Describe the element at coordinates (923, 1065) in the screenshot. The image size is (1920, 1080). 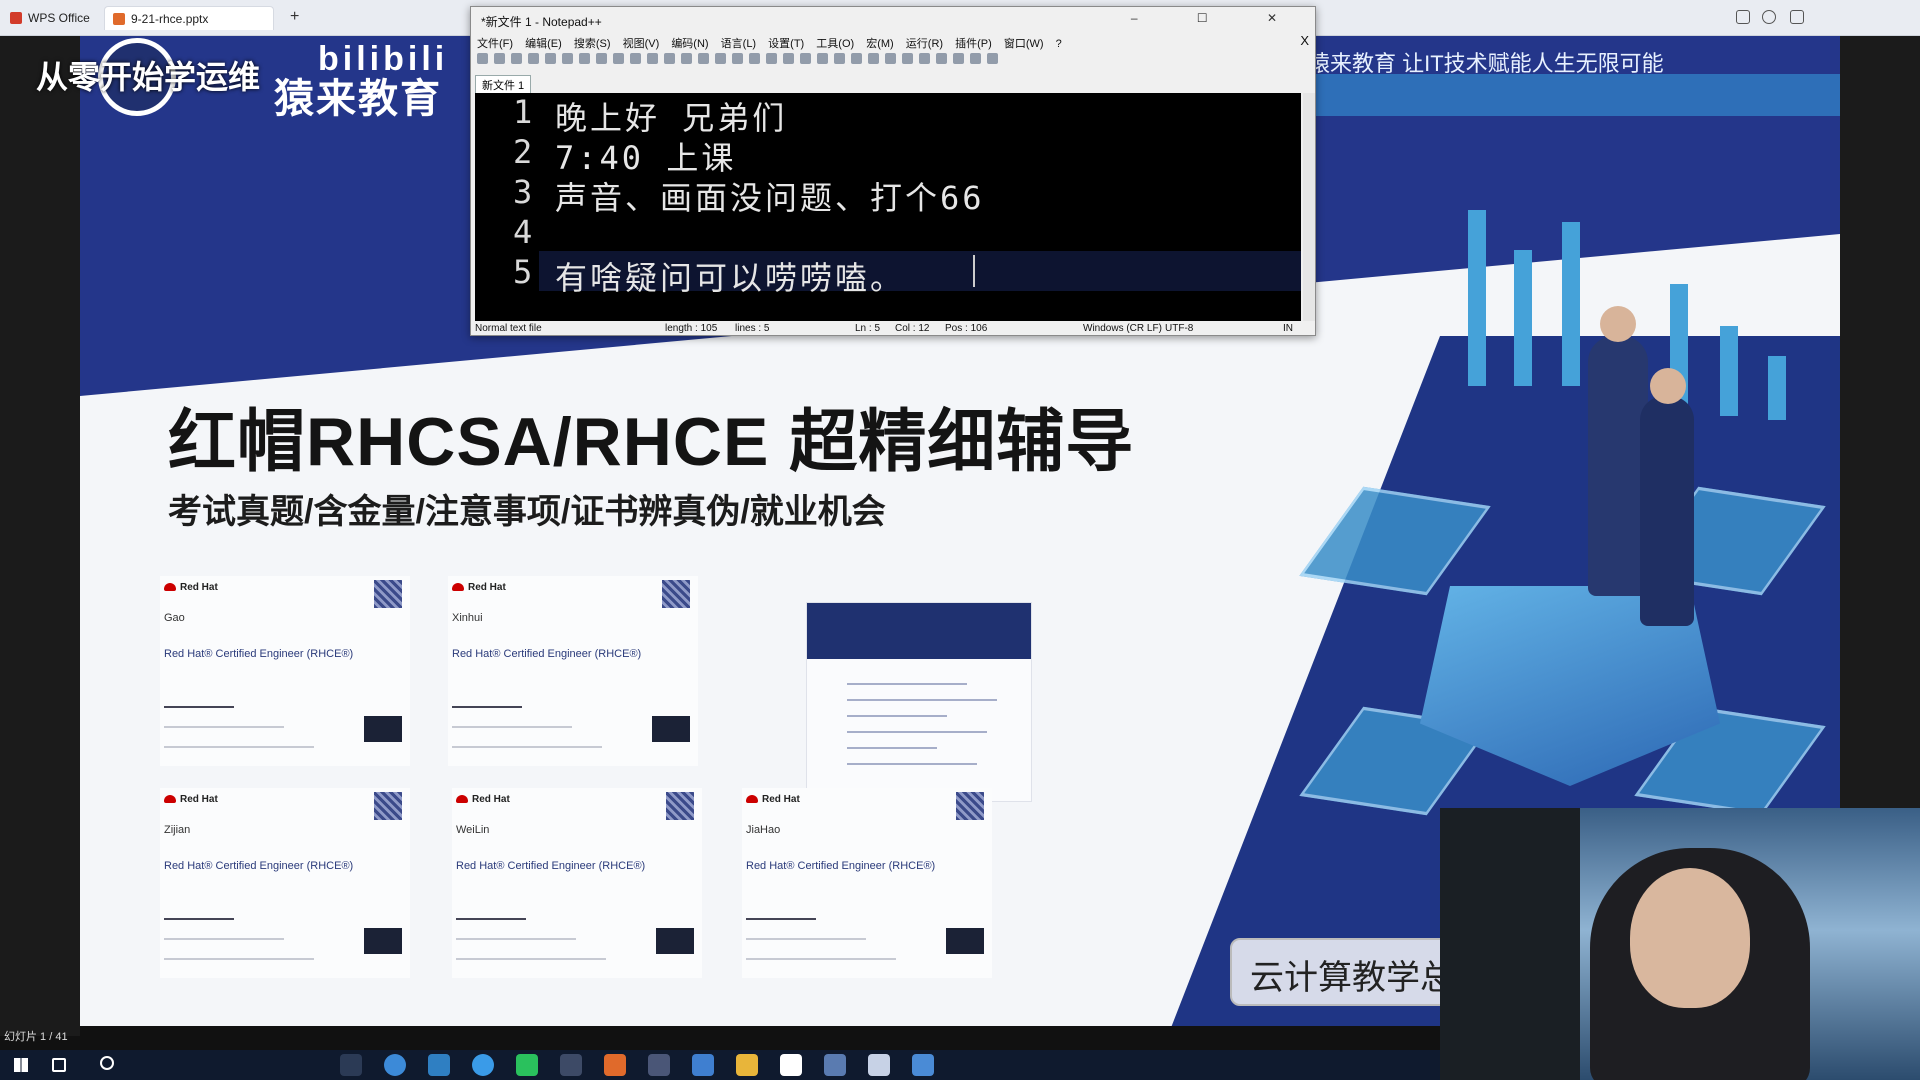
I see `notepad-taskbar-icon` at that location.